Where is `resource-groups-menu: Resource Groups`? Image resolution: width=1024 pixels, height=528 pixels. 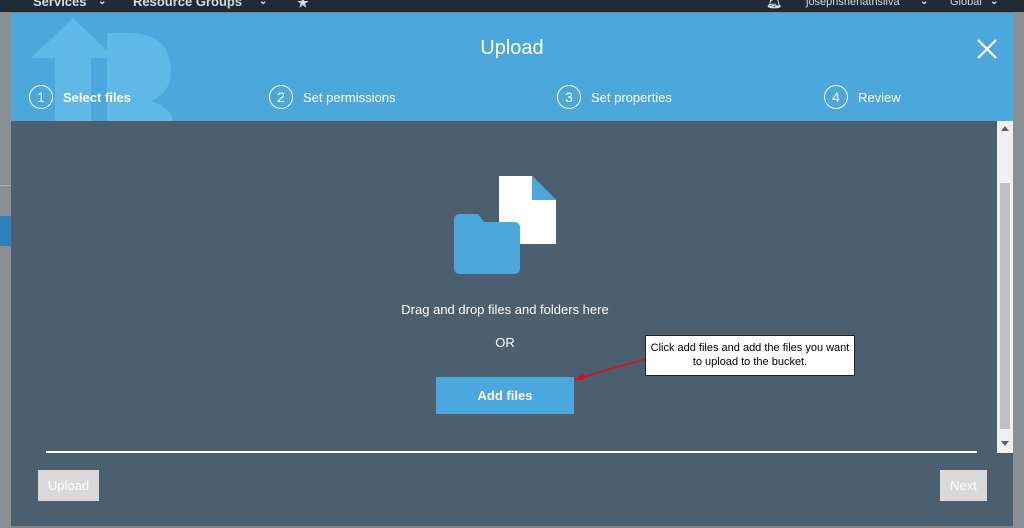
resource-groups-menu: Resource Groups is located at coordinates (187, 4).